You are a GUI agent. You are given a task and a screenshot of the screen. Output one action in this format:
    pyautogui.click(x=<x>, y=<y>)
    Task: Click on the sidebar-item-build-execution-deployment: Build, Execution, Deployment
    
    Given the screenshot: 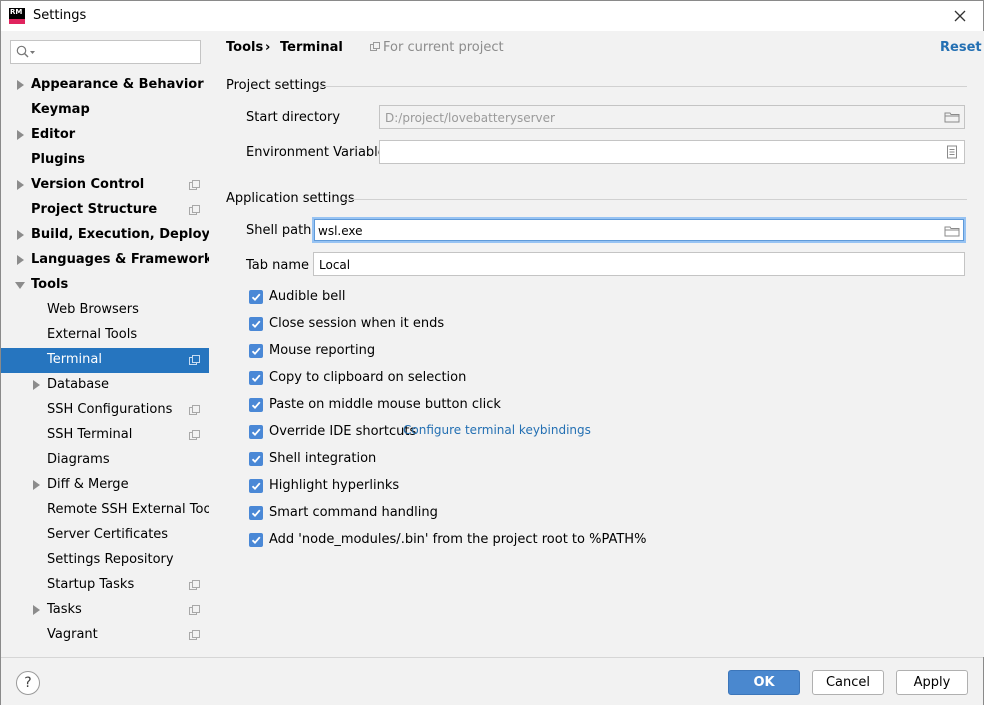 What is the action you would take?
    pyautogui.click(x=124, y=235)
    